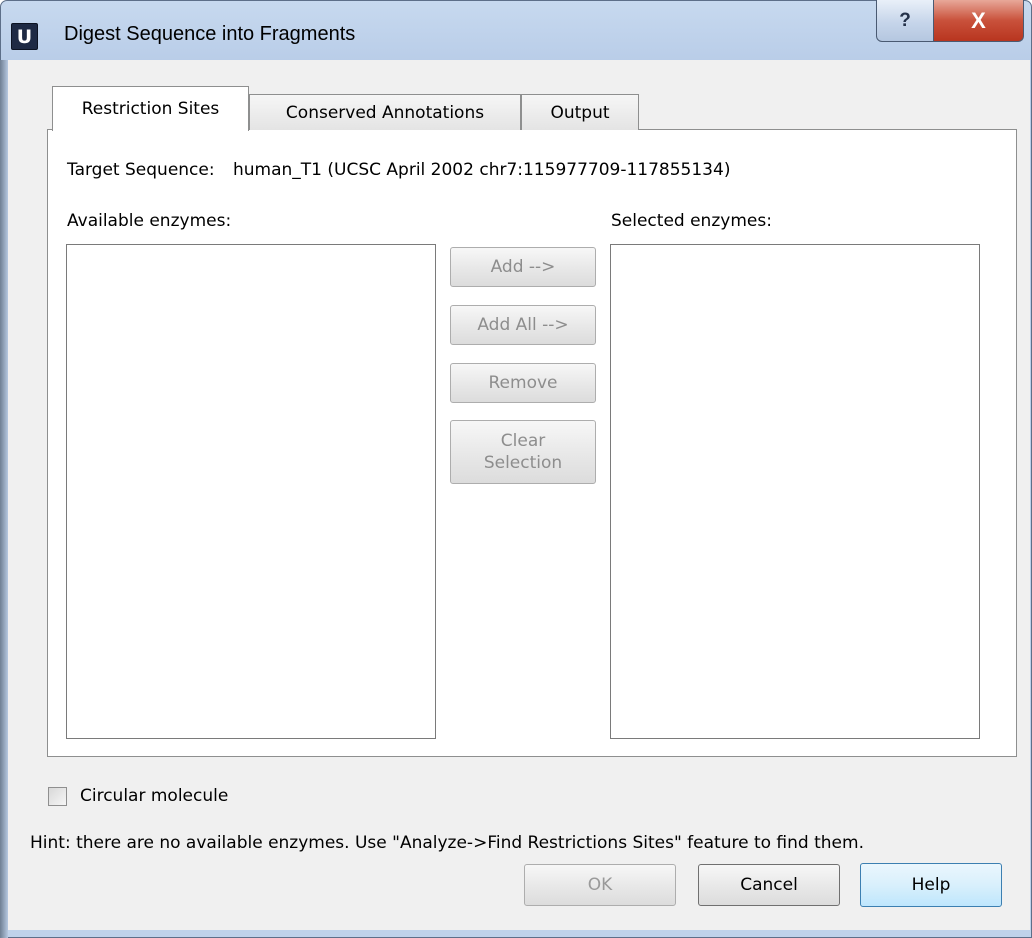  What do you see at coordinates (580, 112) in the screenshot?
I see `tab-output: Output` at bounding box center [580, 112].